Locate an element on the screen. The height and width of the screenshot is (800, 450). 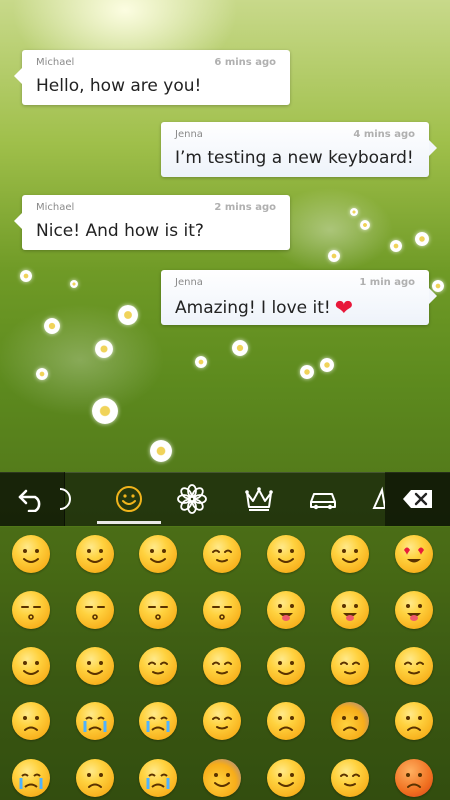
emoji-unamused is located at coordinates (350, 778).